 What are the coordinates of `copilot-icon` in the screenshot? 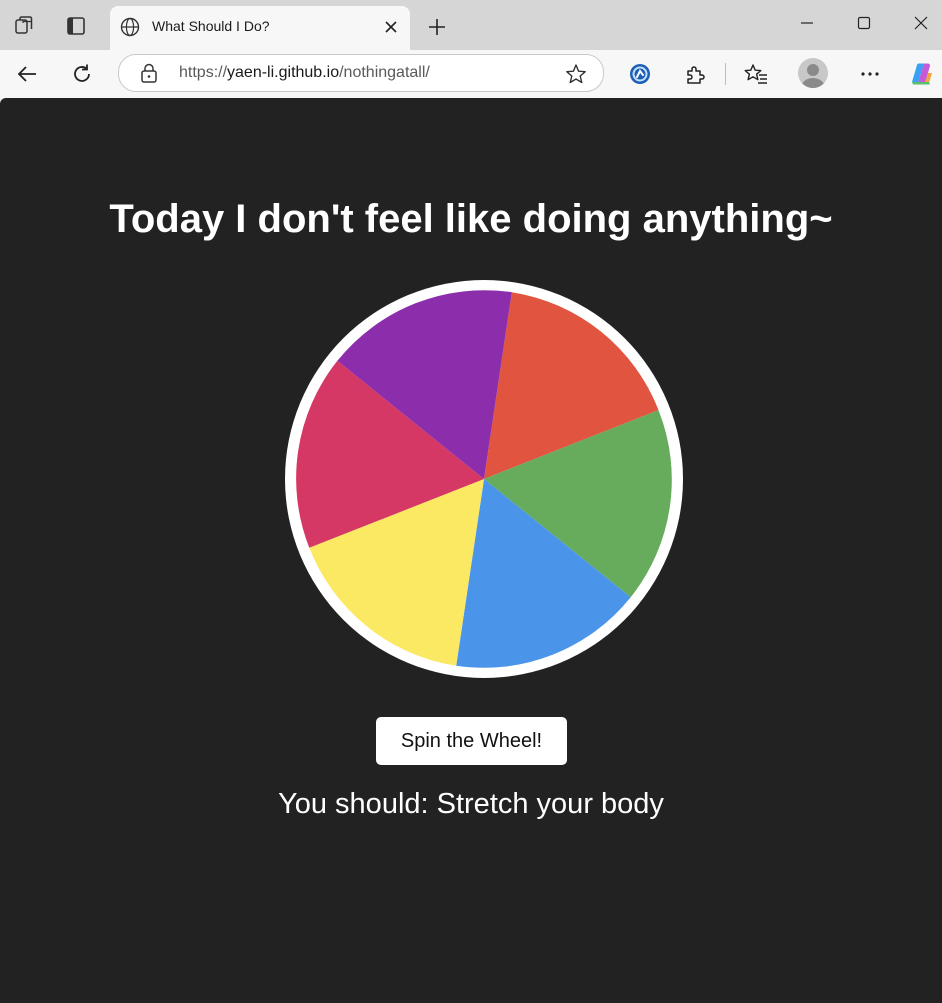 It's located at (921, 74).